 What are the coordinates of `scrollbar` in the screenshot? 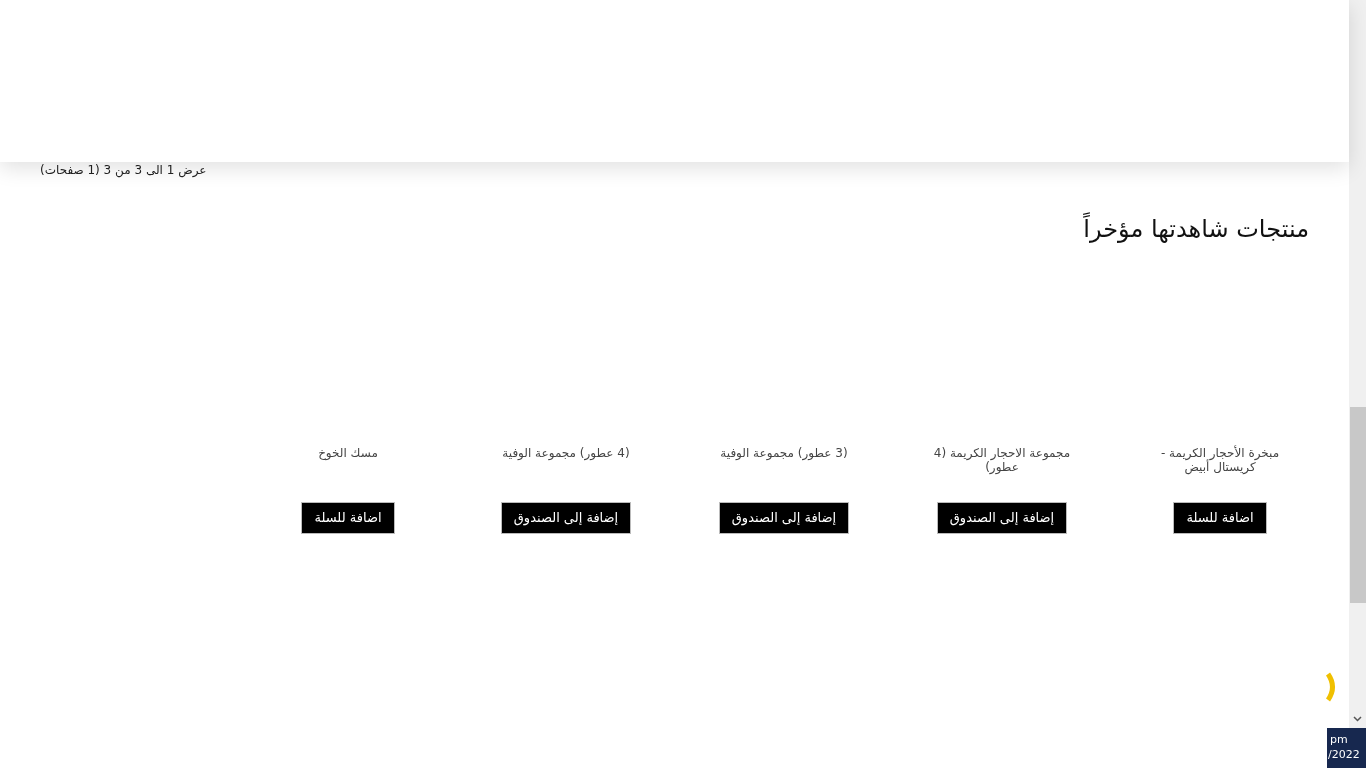 It's located at (1357, 364).